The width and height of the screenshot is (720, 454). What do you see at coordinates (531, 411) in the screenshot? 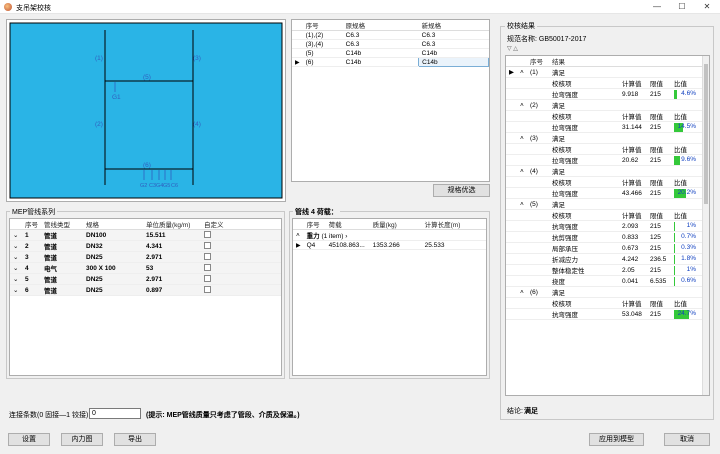
I see `conclusion-value: 满足` at bounding box center [531, 411].